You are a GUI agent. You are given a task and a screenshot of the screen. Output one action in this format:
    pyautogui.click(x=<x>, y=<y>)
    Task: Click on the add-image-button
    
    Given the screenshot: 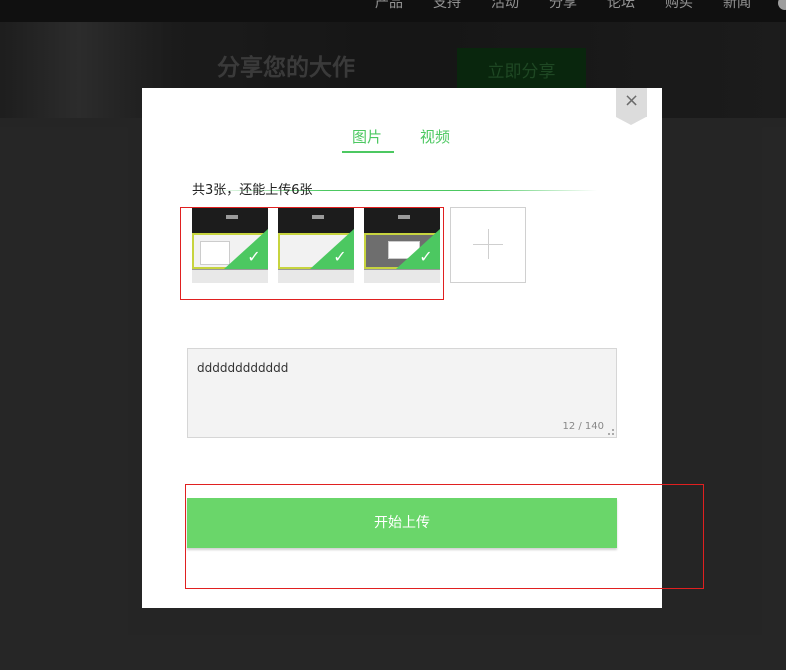 What is the action you would take?
    pyautogui.click(x=488, y=245)
    